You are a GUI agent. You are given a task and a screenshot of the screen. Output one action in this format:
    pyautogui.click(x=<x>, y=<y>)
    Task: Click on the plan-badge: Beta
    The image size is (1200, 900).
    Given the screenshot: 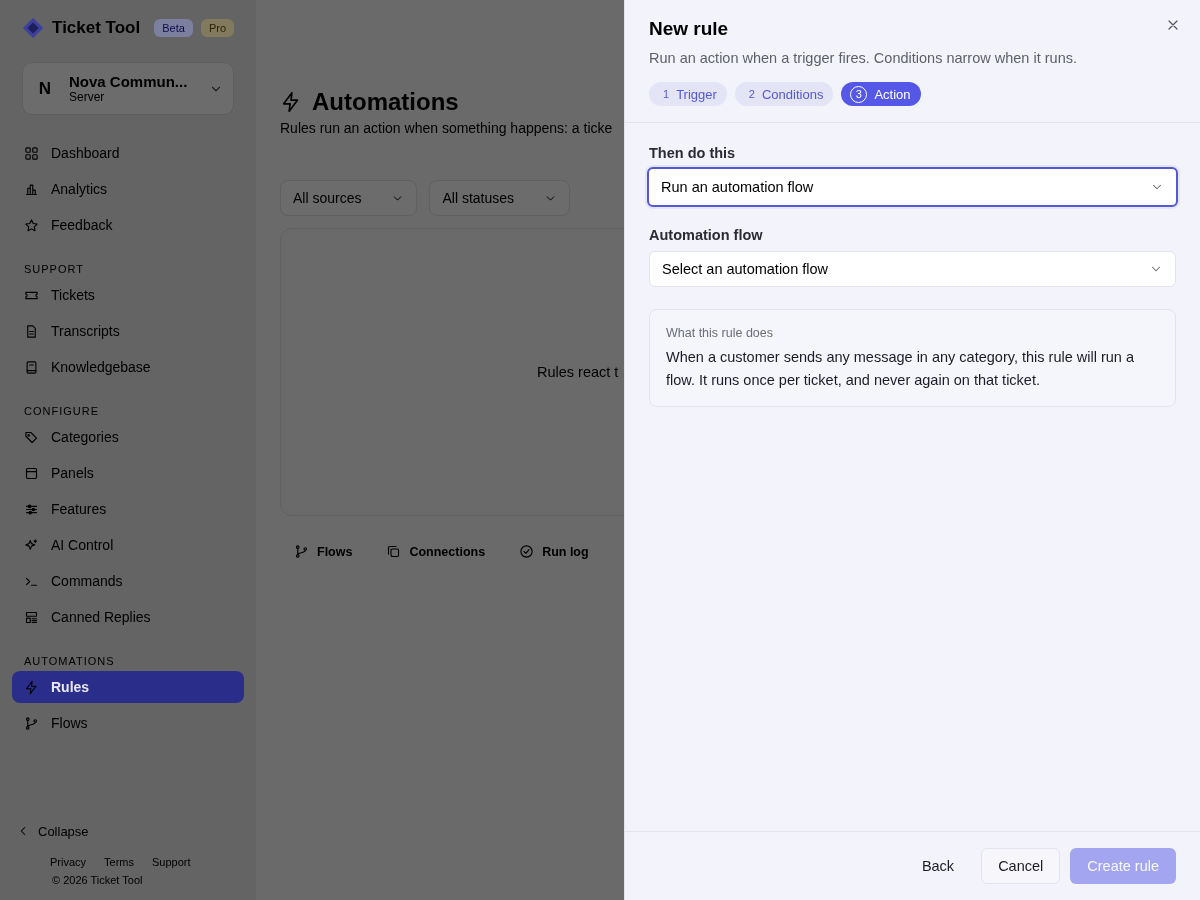 What is the action you would take?
    pyautogui.click(x=173, y=28)
    